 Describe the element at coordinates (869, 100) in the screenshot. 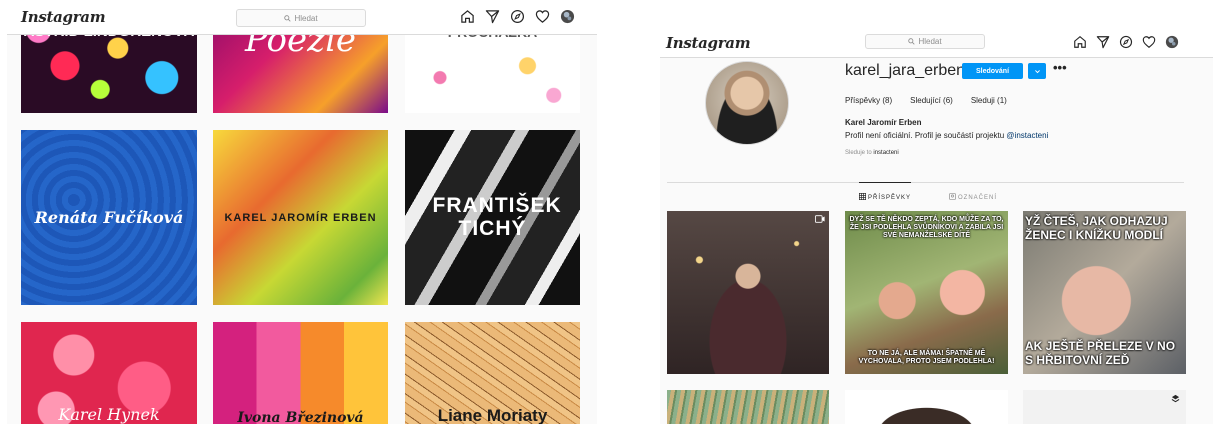

I see `posts-count: Příspěvky (8)` at that location.